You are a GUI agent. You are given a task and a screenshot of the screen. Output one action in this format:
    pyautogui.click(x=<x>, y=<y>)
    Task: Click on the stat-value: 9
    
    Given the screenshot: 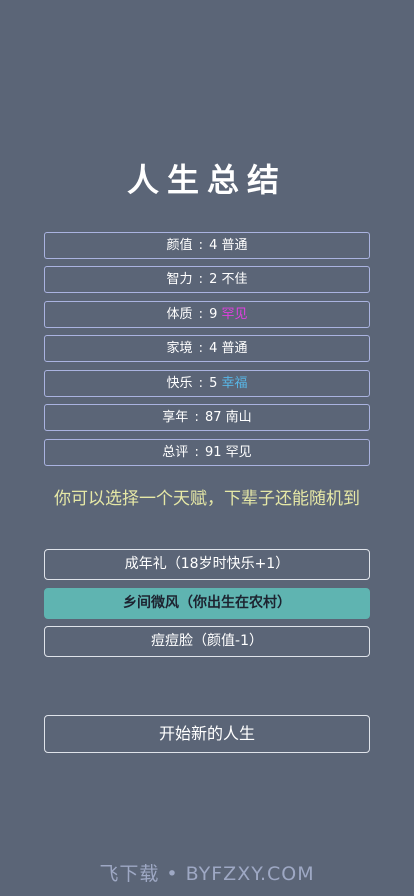 What is the action you would take?
    pyautogui.click(x=213, y=314)
    